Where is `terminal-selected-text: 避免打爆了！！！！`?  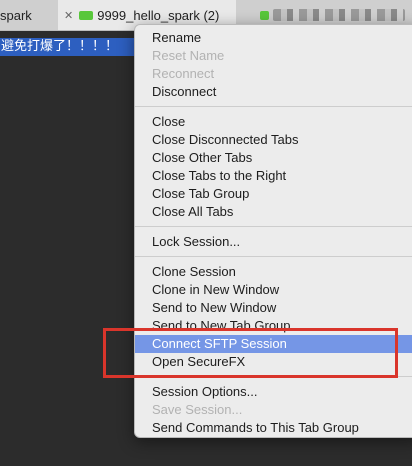 terminal-selected-text: 避免打爆了！！！！ is located at coordinates (67, 47).